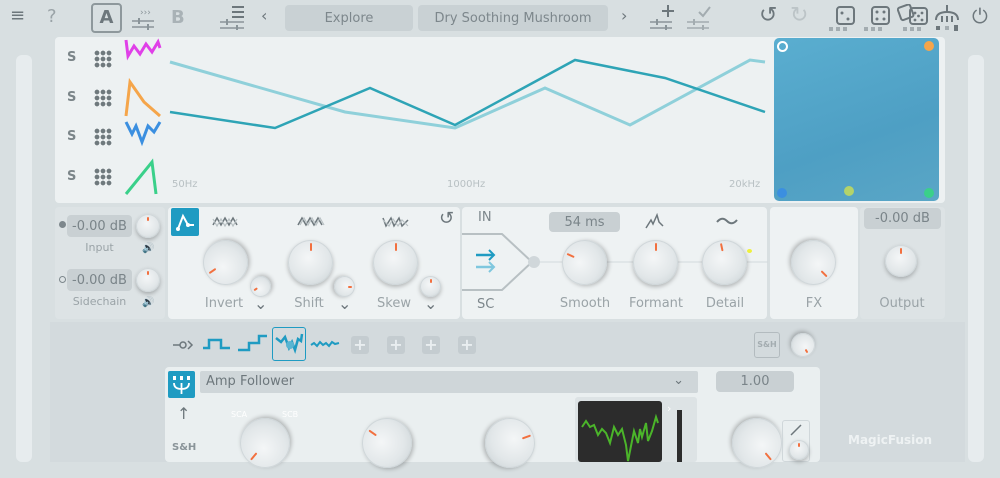  Describe the element at coordinates (24, 258) in the screenshot. I see `left-side-rail` at that location.